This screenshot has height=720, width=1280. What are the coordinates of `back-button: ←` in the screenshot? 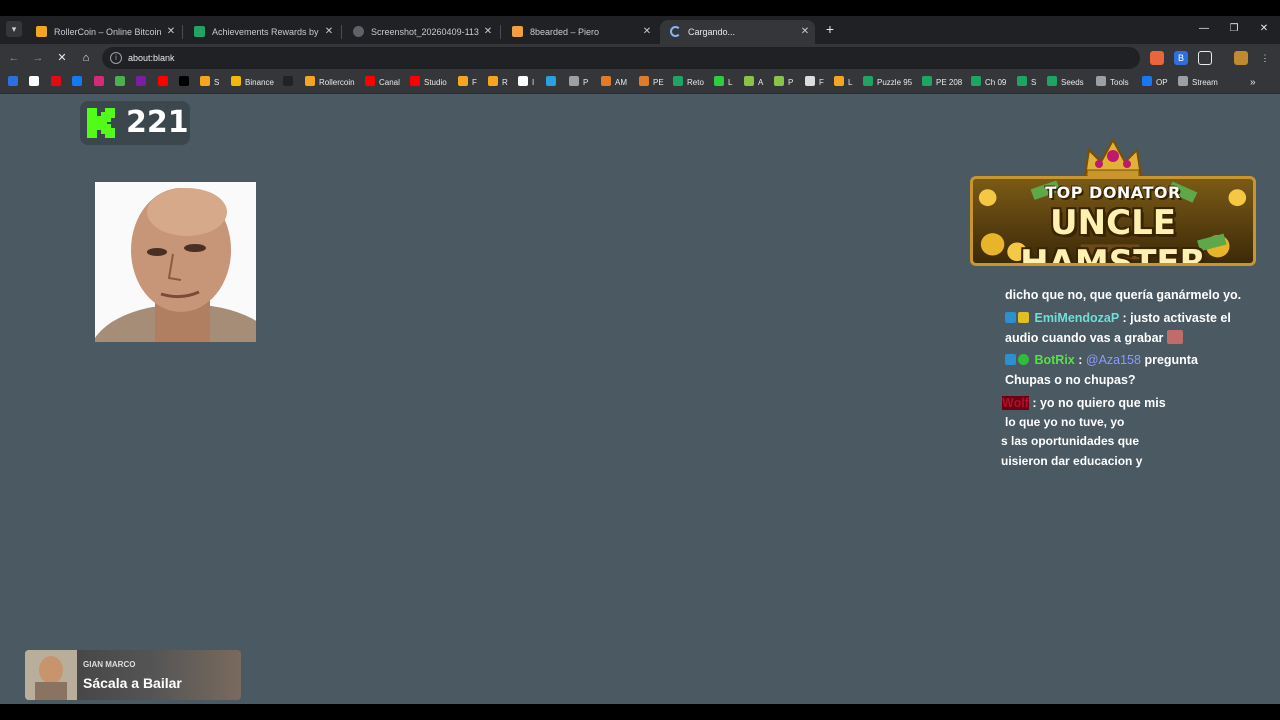 It's located at (14, 58).